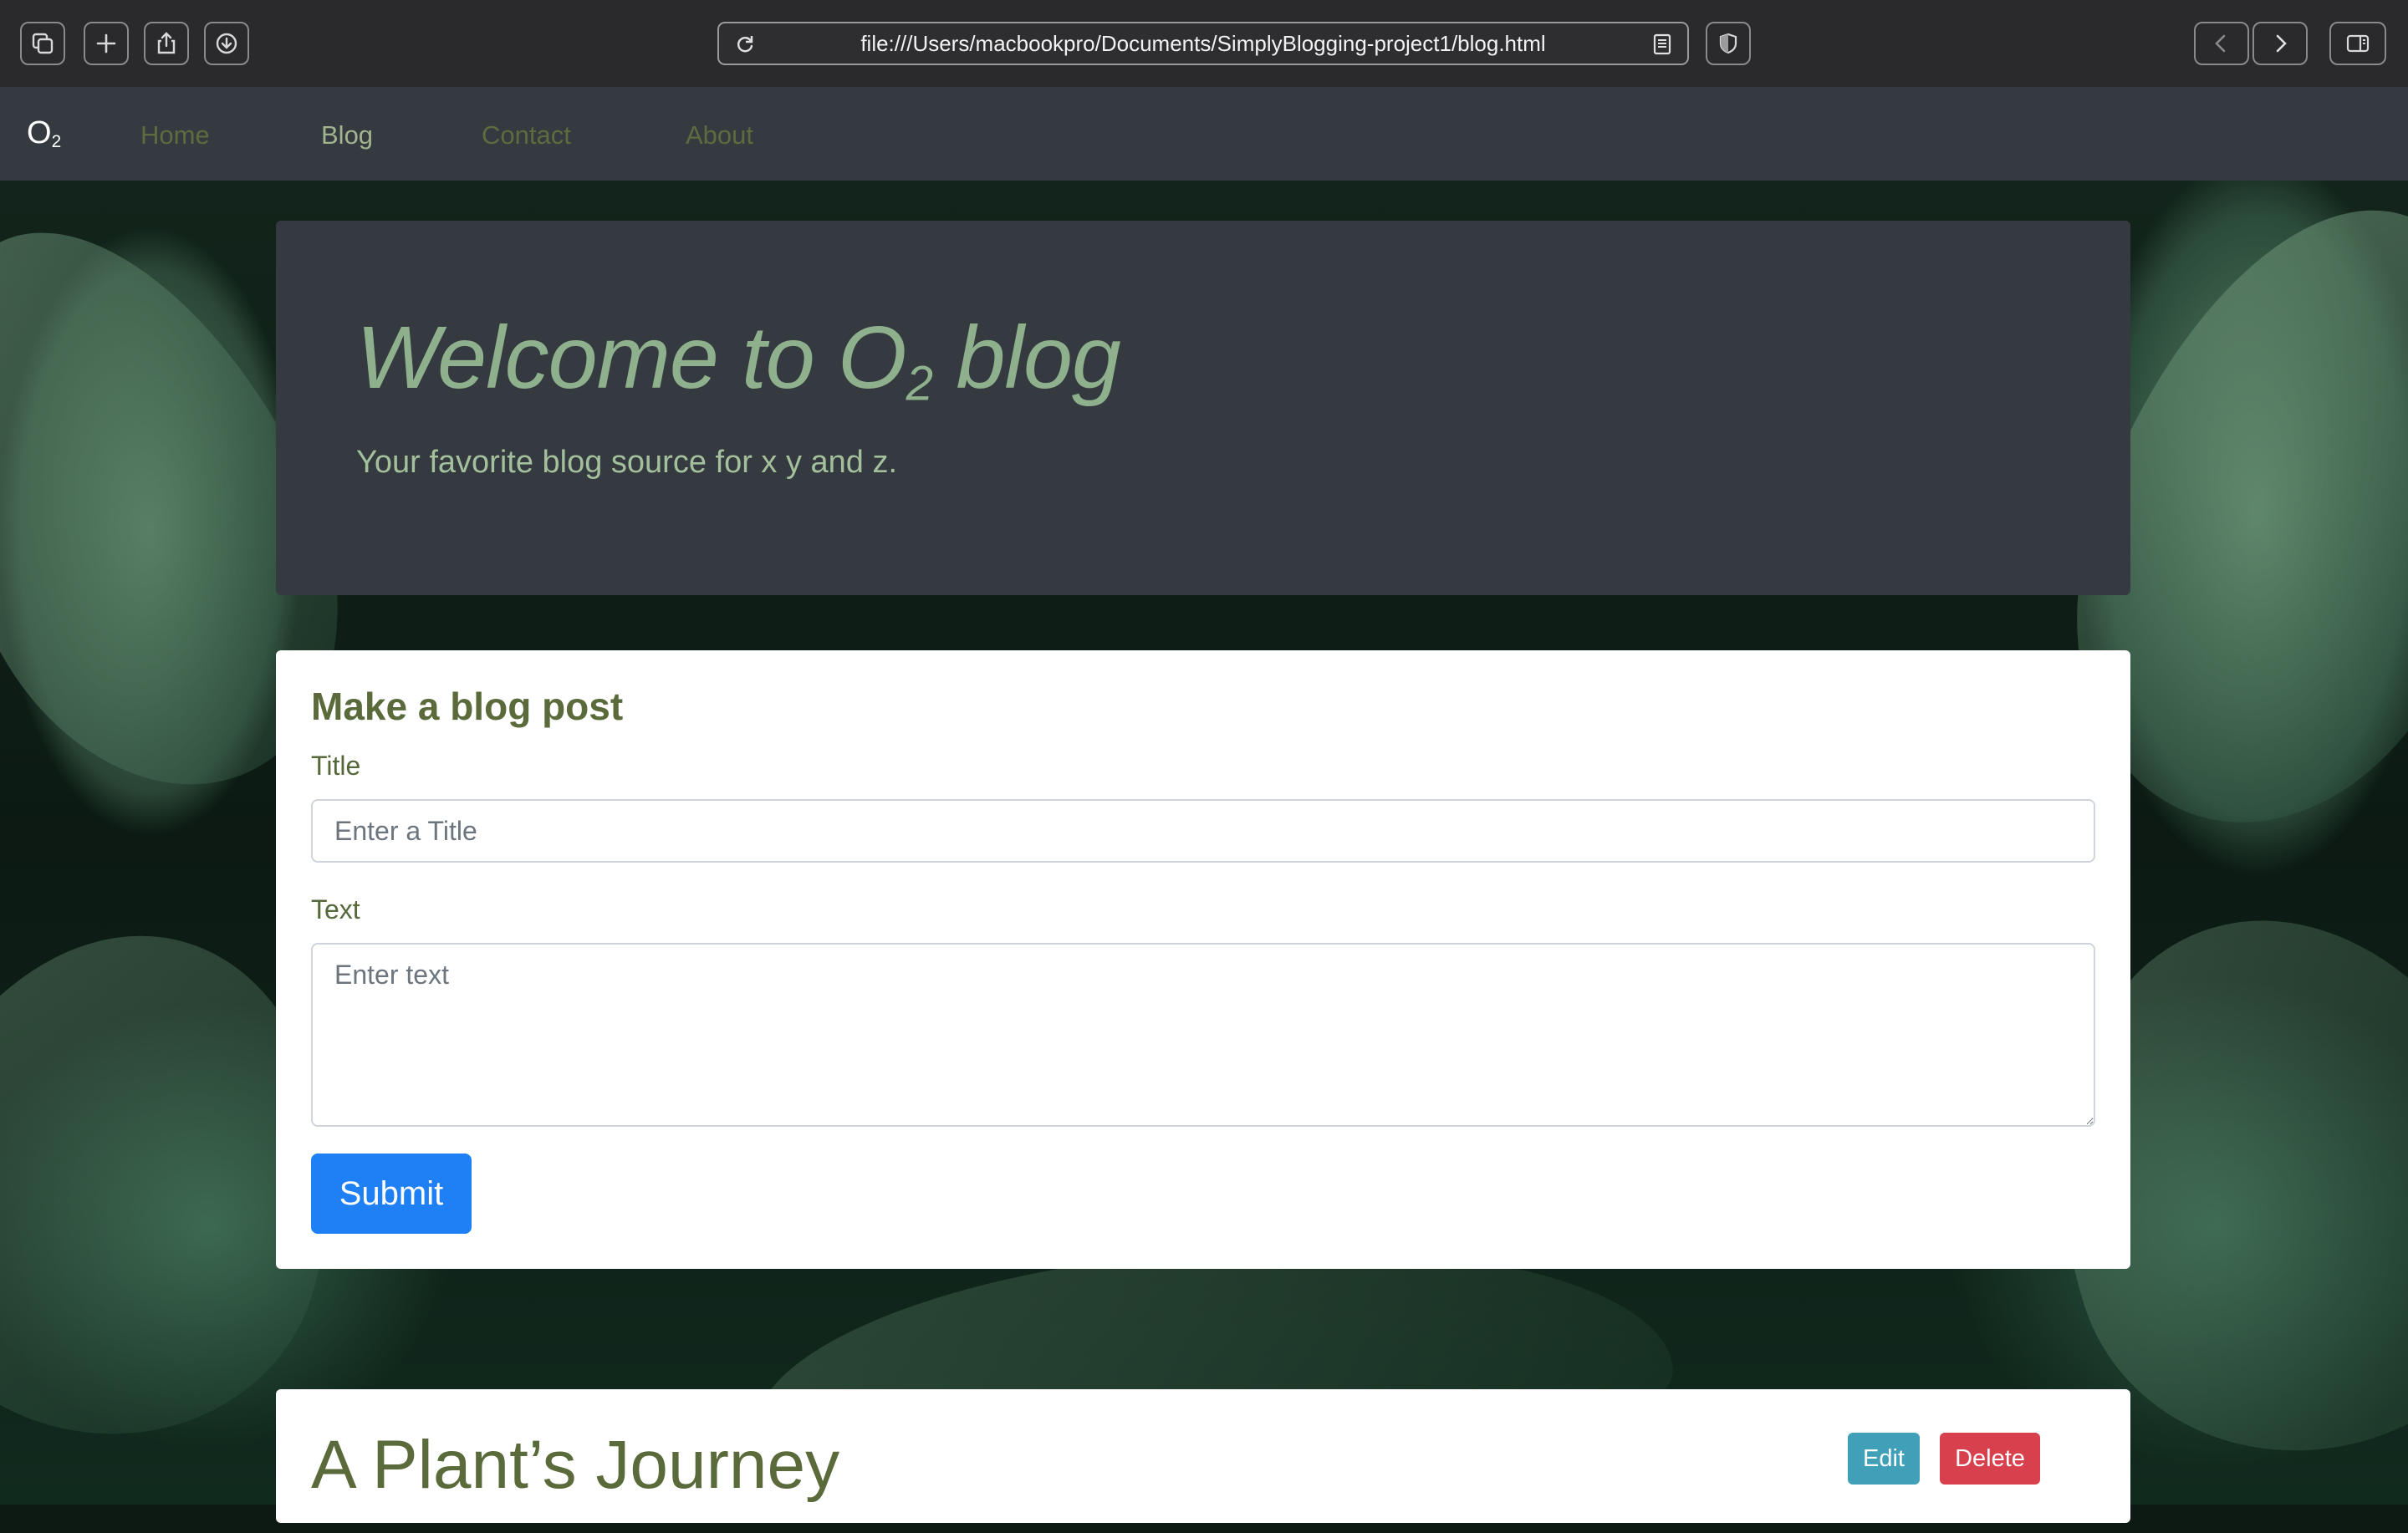  I want to click on reload-icon, so click(745, 44).